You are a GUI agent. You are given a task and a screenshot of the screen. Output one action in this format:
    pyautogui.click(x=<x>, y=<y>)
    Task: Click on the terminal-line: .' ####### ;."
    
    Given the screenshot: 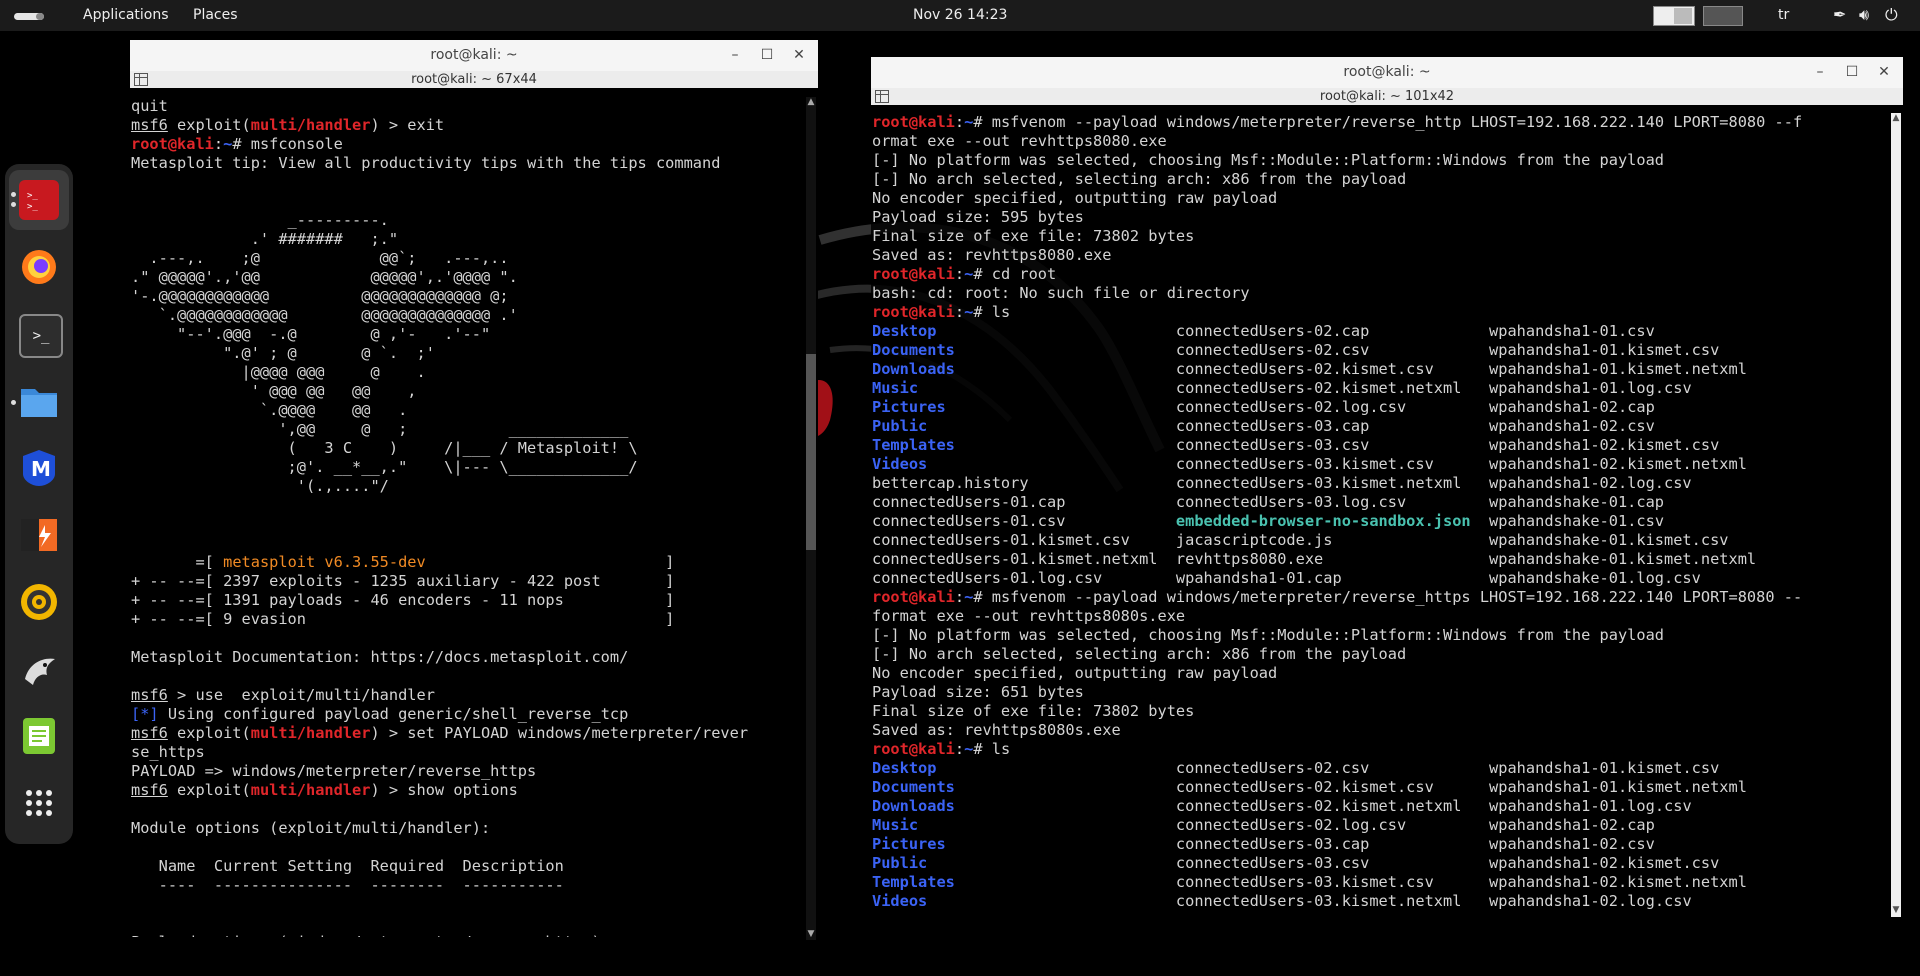 What is the action you would take?
    pyautogui.click(x=265, y=239)
    